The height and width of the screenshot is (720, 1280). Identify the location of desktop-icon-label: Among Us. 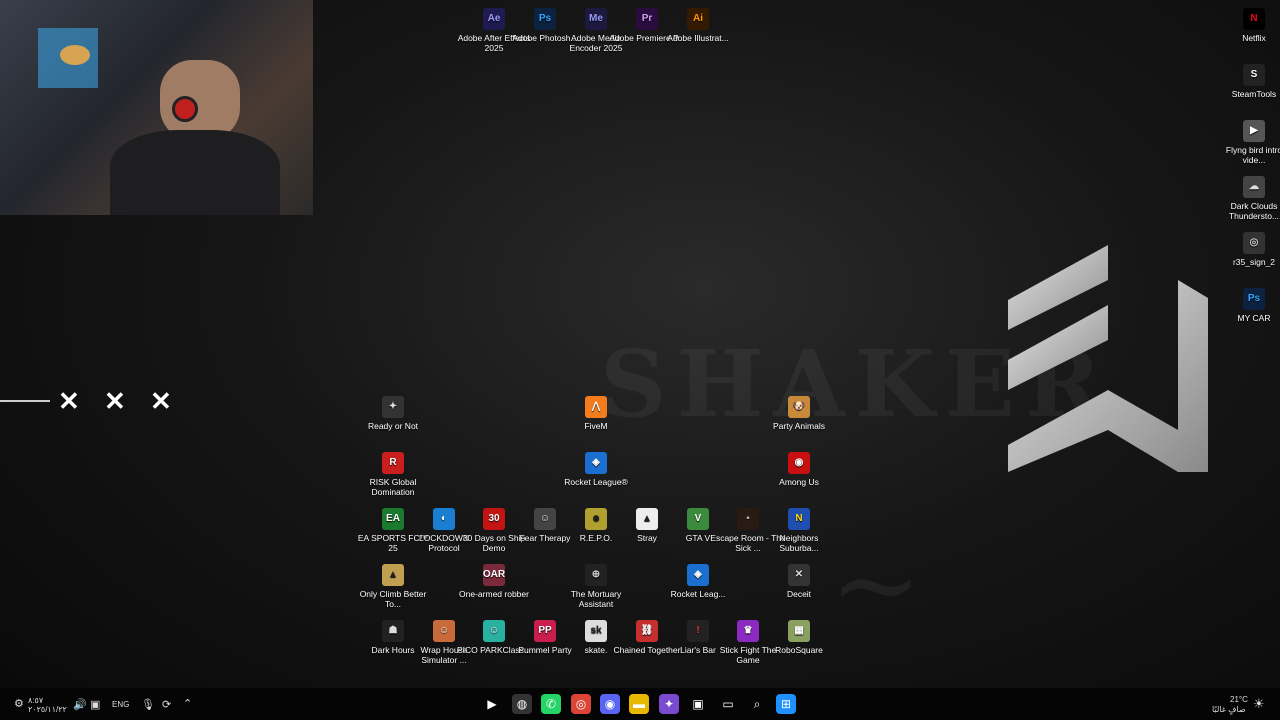
(799, 482).